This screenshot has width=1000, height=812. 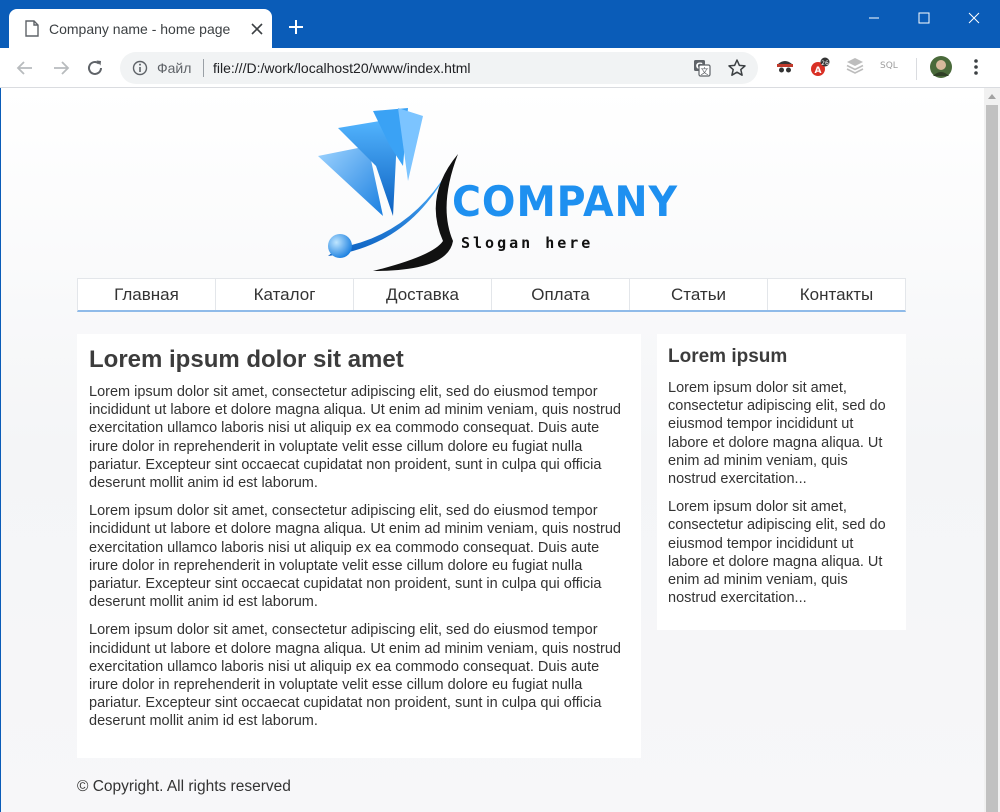 I want to click on nav-item-contacts: Контакты, so click(x=836, y=294).